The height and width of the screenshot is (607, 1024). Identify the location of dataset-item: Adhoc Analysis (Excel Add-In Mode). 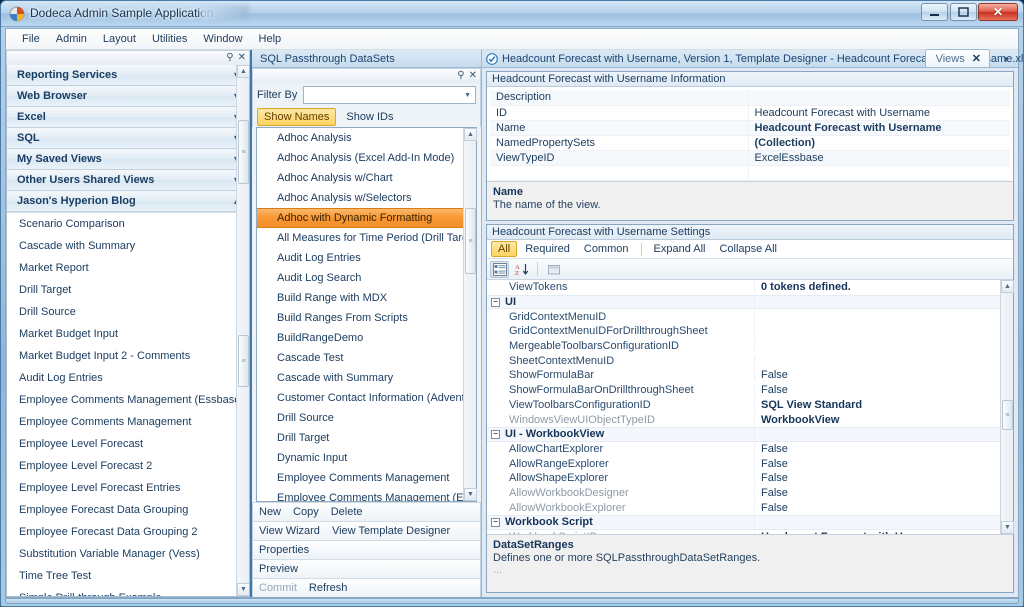
(360, 158).